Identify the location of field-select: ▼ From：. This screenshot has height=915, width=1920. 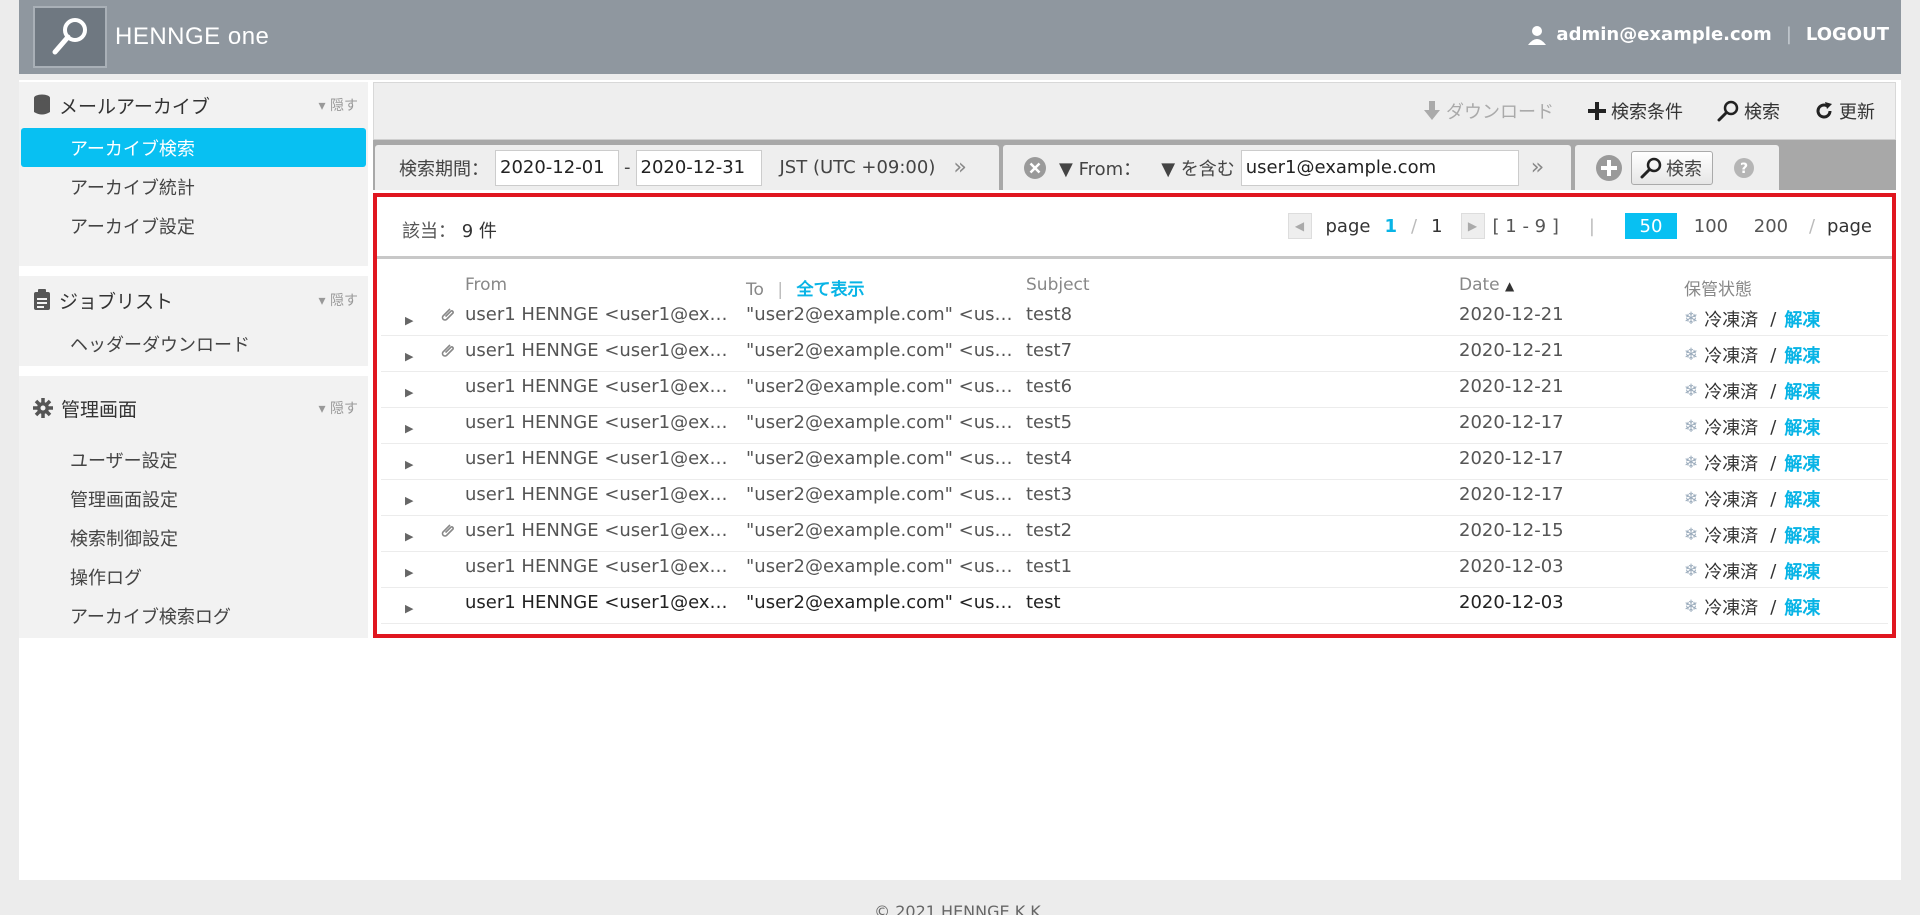
(1100, 168).